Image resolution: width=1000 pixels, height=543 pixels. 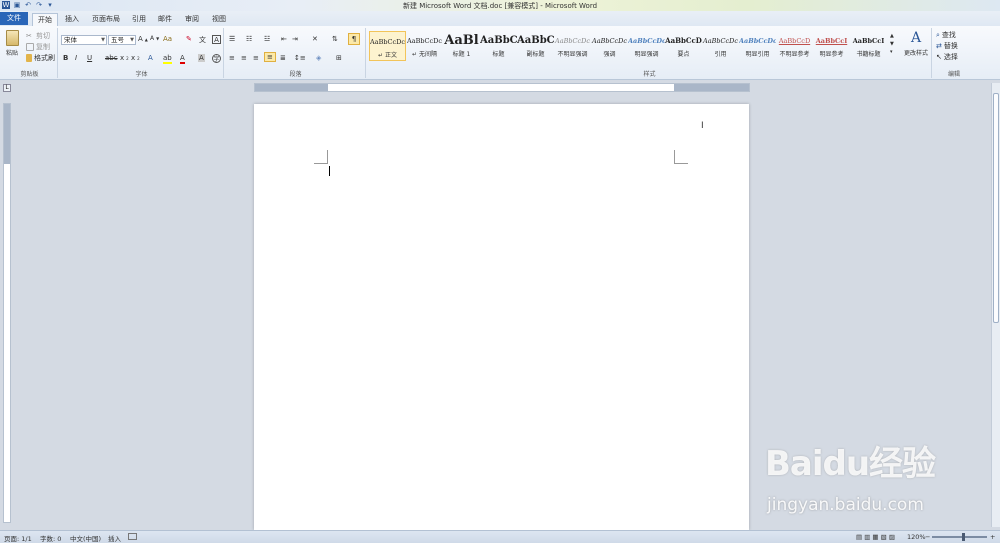 I want to click on align-right-icon: ≡, so click(x=256, y=58).